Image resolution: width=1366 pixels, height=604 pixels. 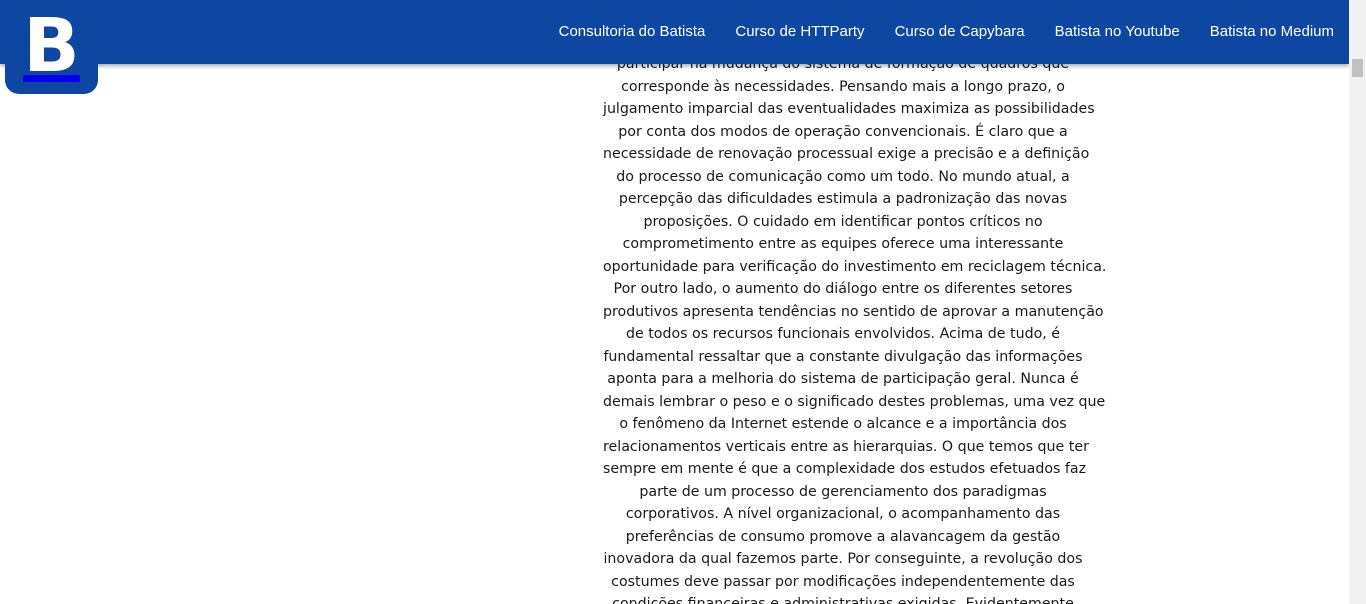 I want to click on nav-item: Consultoria do Batista, so click(x=632, y=32).